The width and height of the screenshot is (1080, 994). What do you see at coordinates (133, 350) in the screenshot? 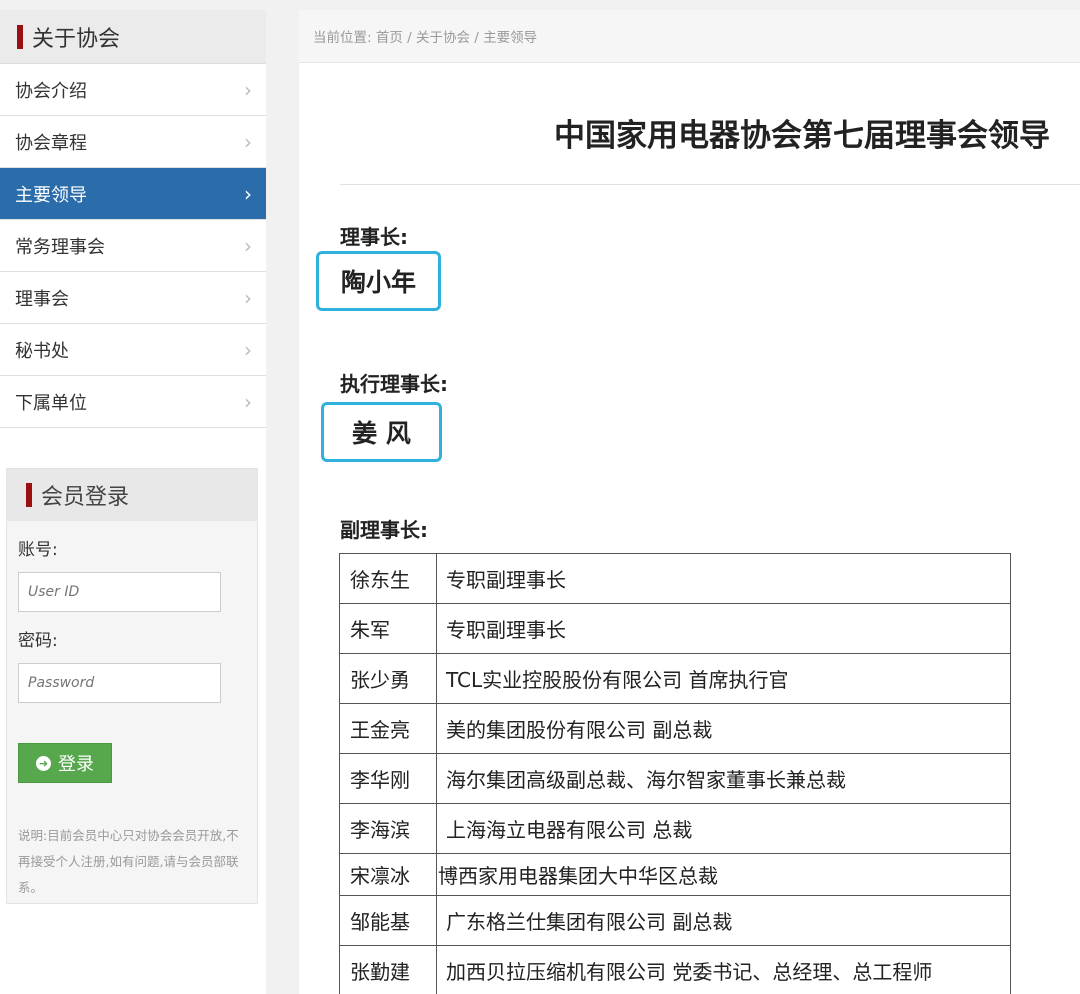
I see `sidebar-item-secretariat: 秘书处 ›` at bounding box center [133, 350].